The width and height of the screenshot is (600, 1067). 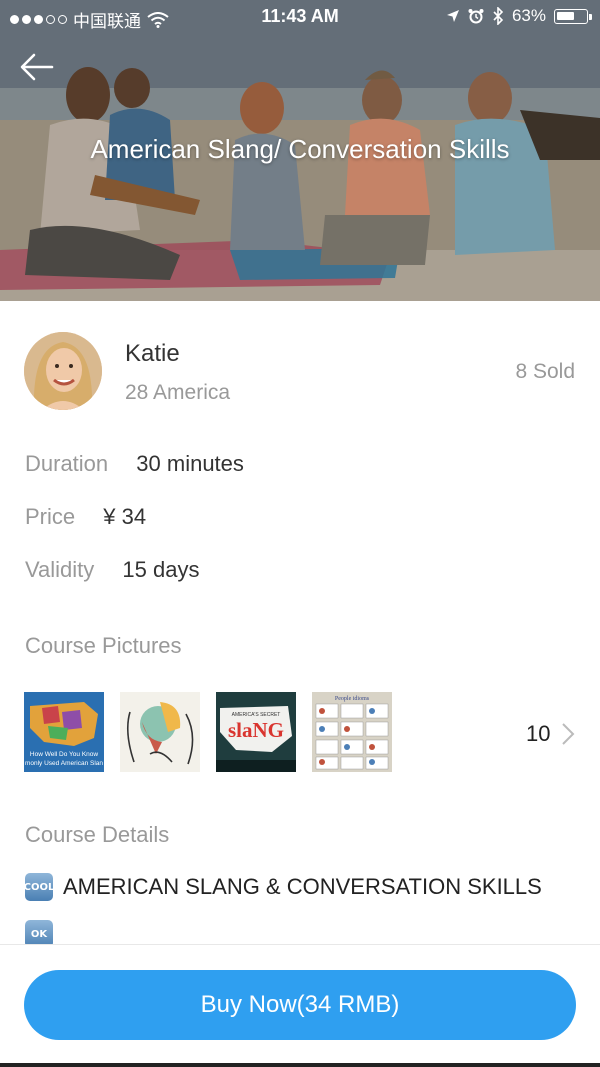 I want to click on bottom-action-bar: Buy Now(34 RMB), so click(x=300, y=1005).